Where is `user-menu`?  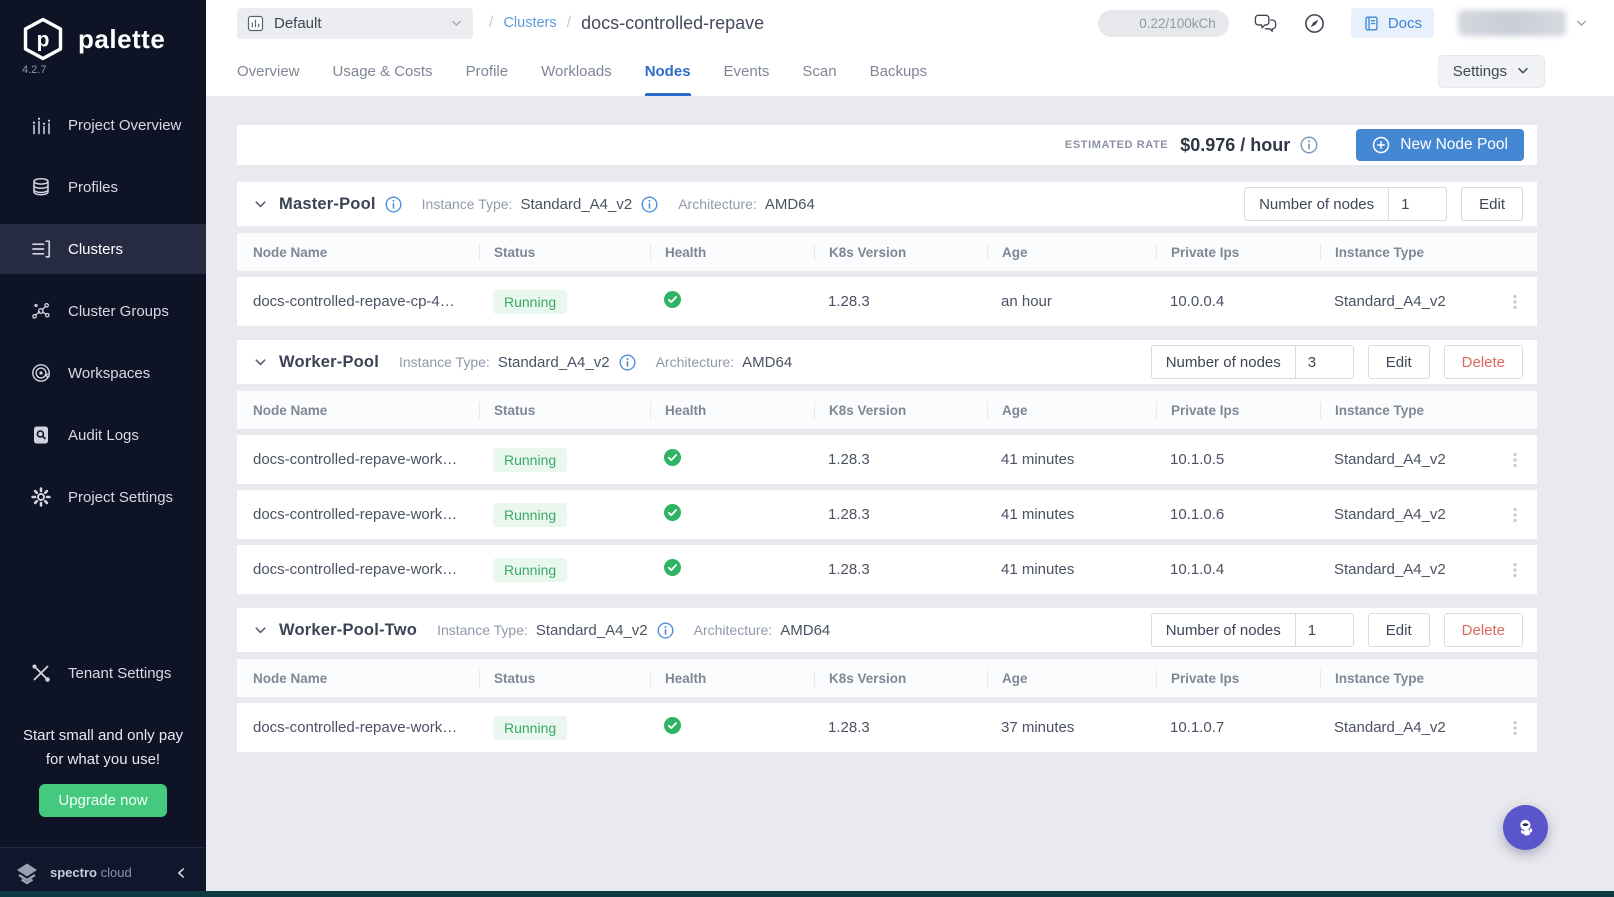 user-menu is located at coordinates (1523, 23).